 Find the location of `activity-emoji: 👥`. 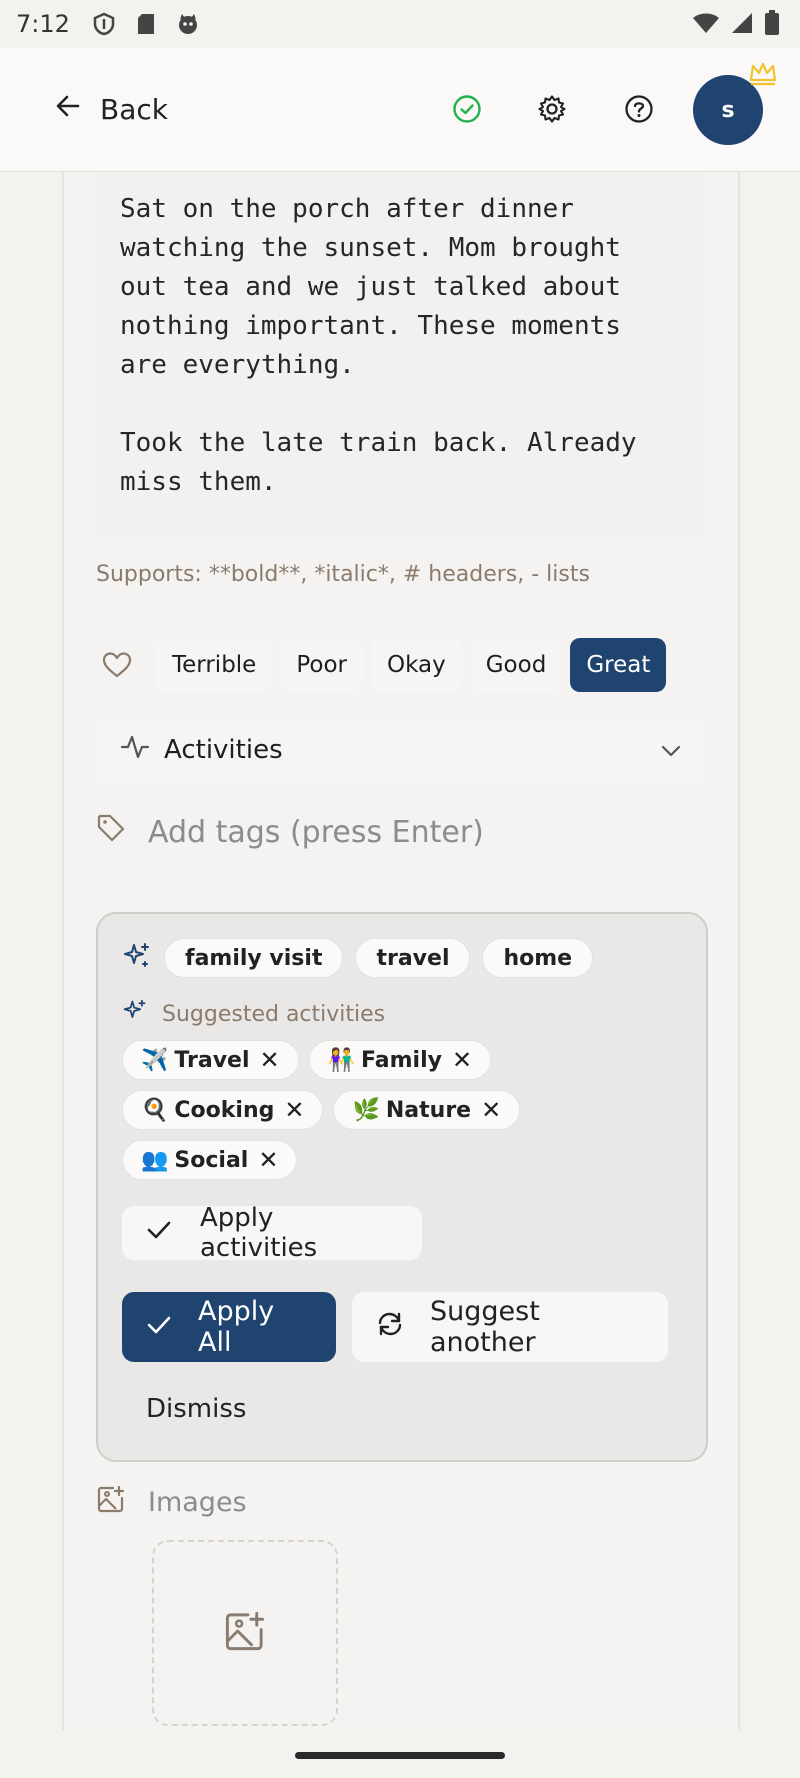

activity-emoji: 👥 is located at coordinates (155, 1160).